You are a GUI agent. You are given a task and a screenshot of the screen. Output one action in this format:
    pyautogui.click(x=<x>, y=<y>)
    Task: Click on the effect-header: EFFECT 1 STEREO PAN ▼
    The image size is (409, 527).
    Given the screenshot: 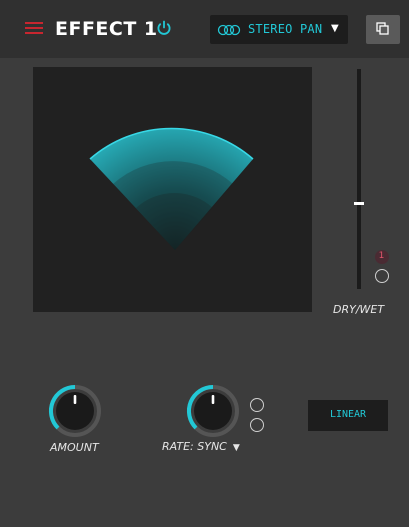 What is the action you would take?
    pyautogui.click(x=204, y=29)
    